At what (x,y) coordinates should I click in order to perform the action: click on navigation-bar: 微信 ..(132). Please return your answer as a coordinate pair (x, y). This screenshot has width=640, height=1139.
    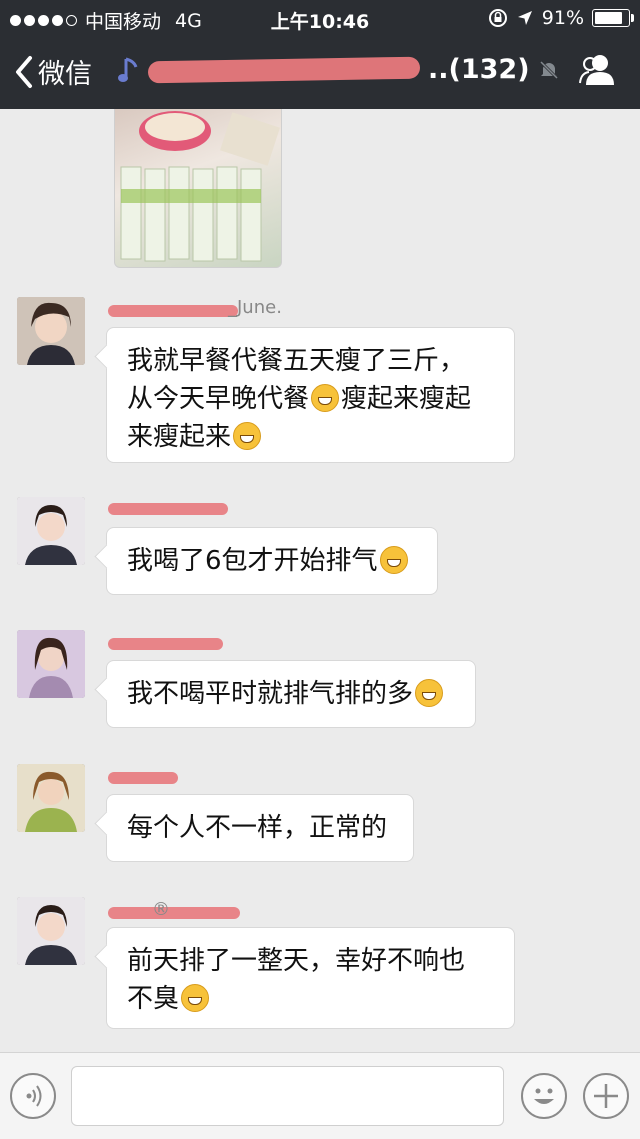
    Looking at the image, I should click on (320, 72).